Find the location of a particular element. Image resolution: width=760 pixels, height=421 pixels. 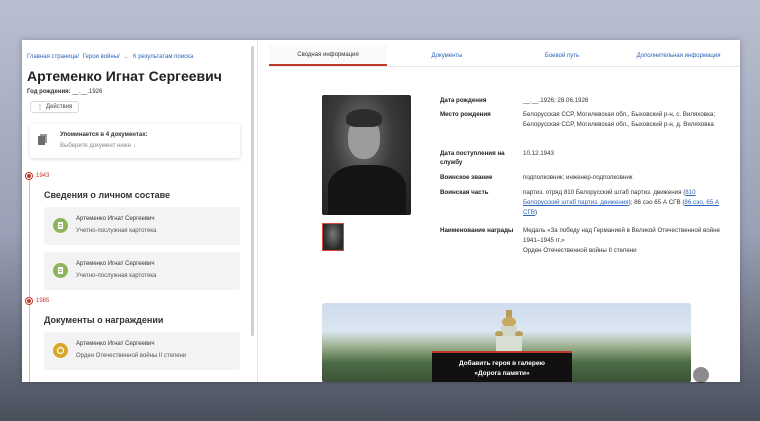

breadcrumb-home: Главная страница/ is located at coordinates (53, 57).